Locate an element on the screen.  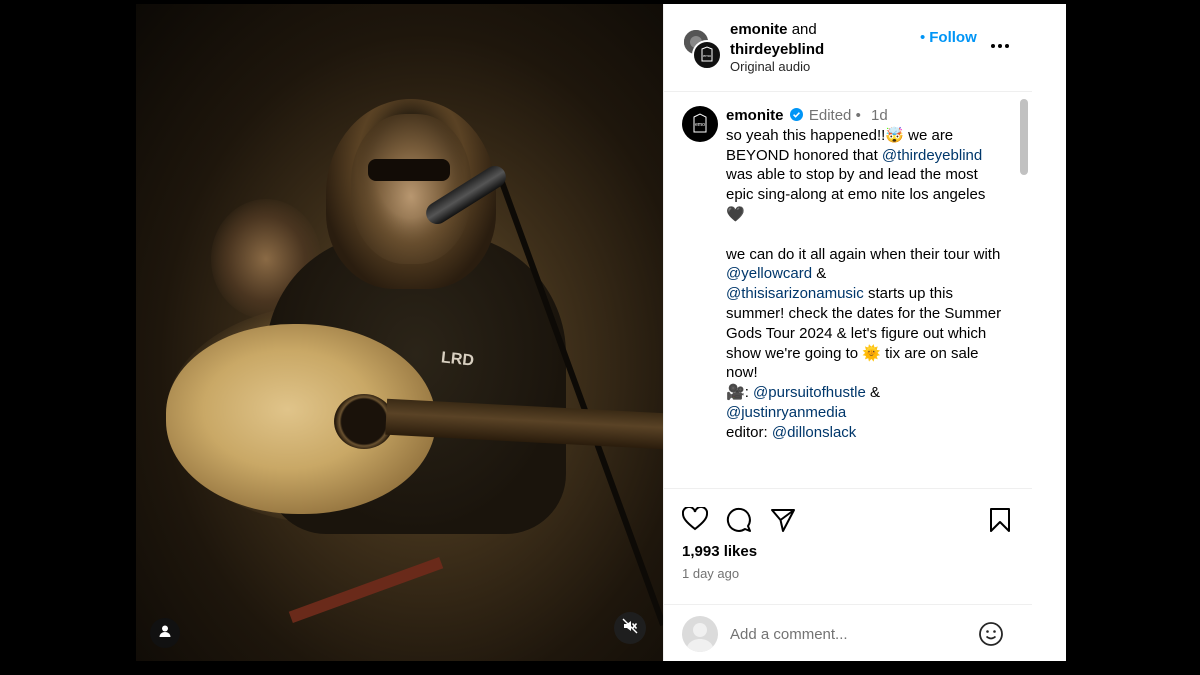
video-sunglasses is located at coordinates (409, 170).